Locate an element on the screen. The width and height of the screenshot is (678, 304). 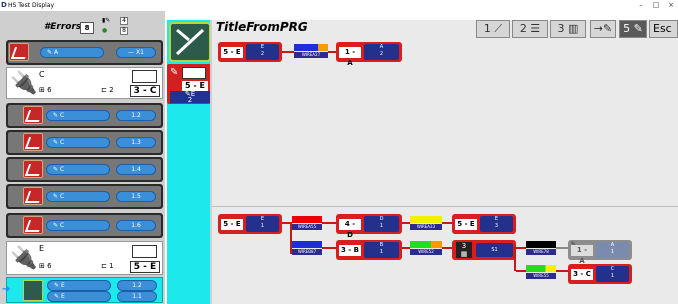
list-item: ✎ C 1.2 is located at coordinates (84, 115).